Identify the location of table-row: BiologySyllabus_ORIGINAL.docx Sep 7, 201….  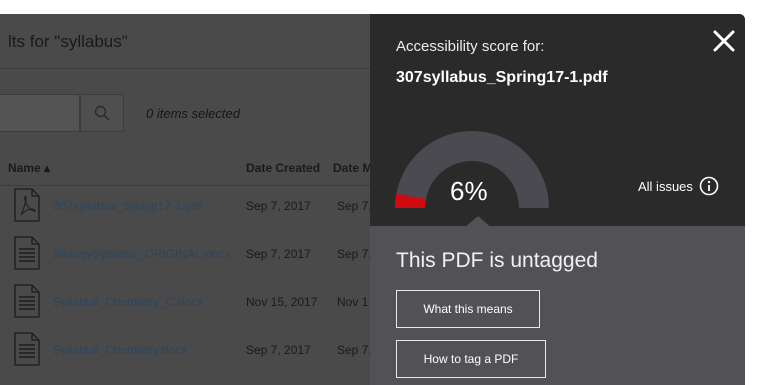
(186, 260).